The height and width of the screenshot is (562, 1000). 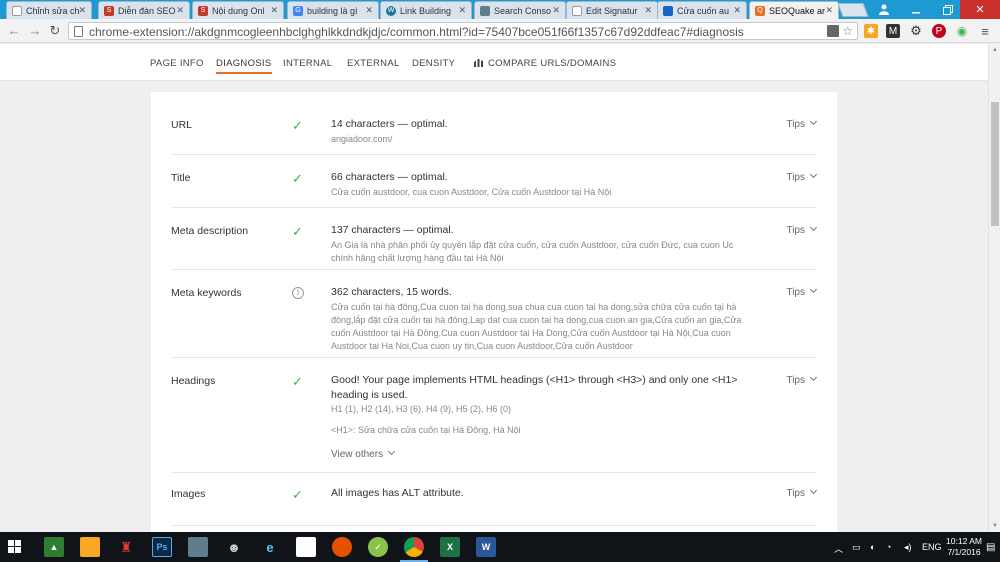 What do you see at coordinates (838, 548) in the screenshot?
I see `chevron-up-icon: ︿` at bounding box center [838, 548].